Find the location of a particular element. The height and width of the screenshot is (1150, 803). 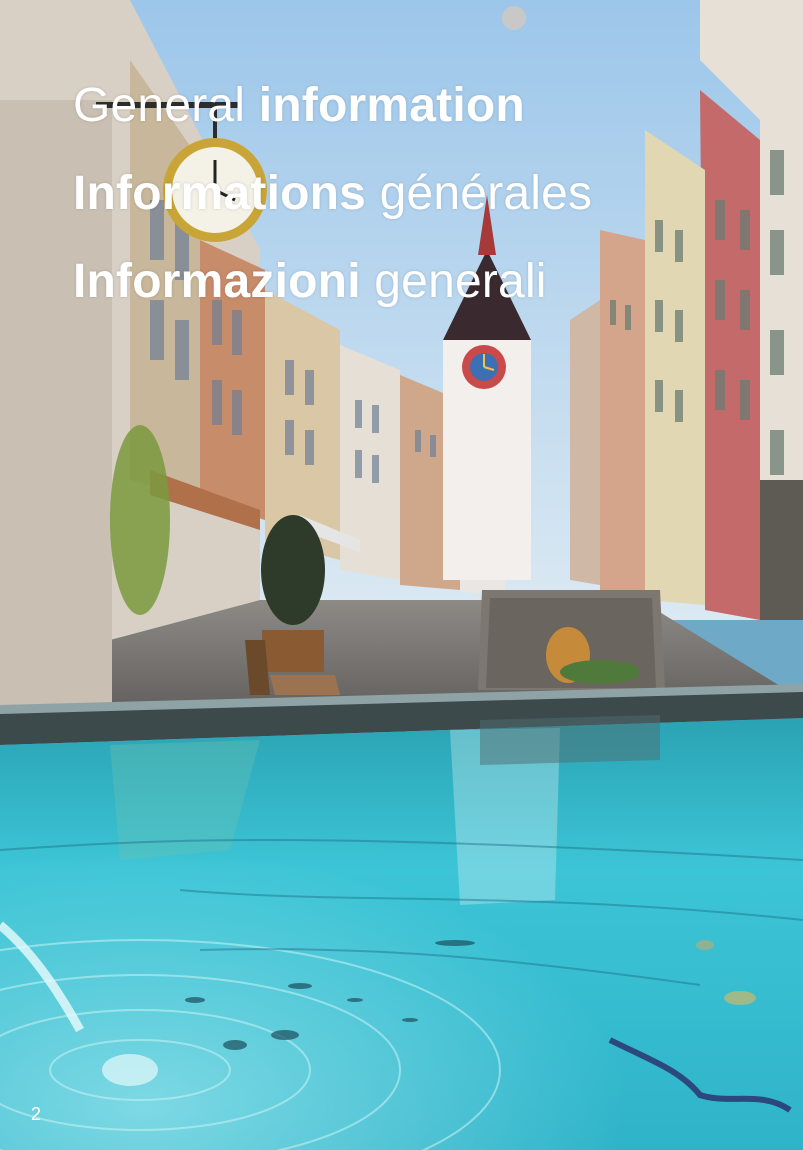

page-number: 2 is located at coordinates (36, 1114).